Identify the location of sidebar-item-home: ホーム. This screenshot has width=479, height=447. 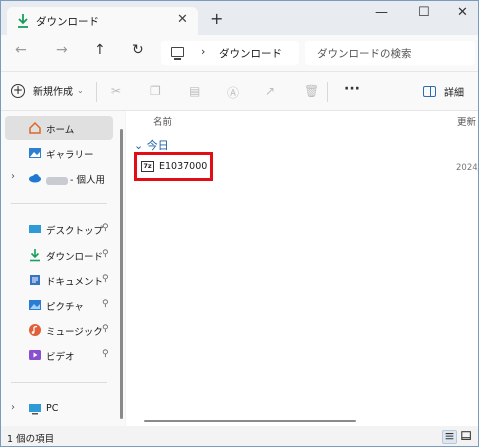
(59, 128).